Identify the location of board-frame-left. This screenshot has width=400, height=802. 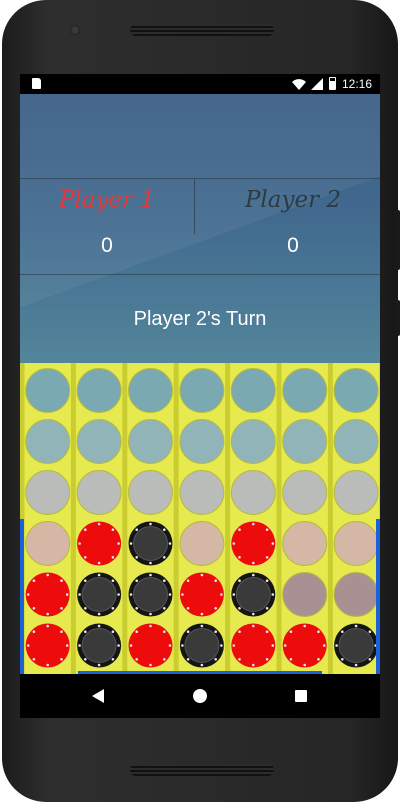
(22, 596).